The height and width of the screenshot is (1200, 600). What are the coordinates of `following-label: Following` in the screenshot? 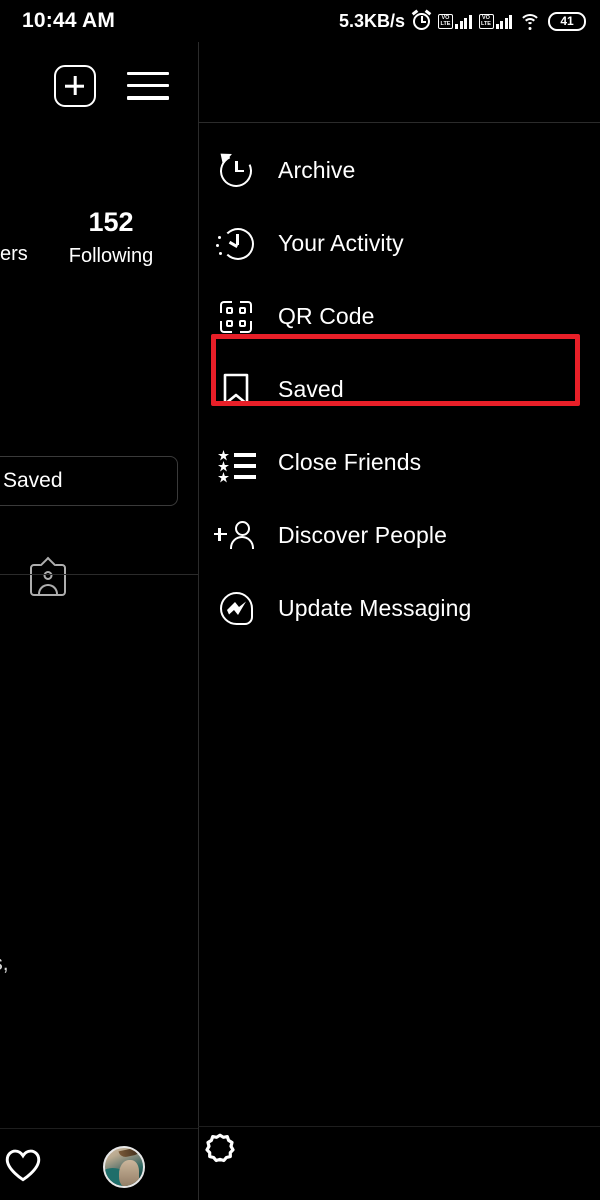 It's located at (111, 256).